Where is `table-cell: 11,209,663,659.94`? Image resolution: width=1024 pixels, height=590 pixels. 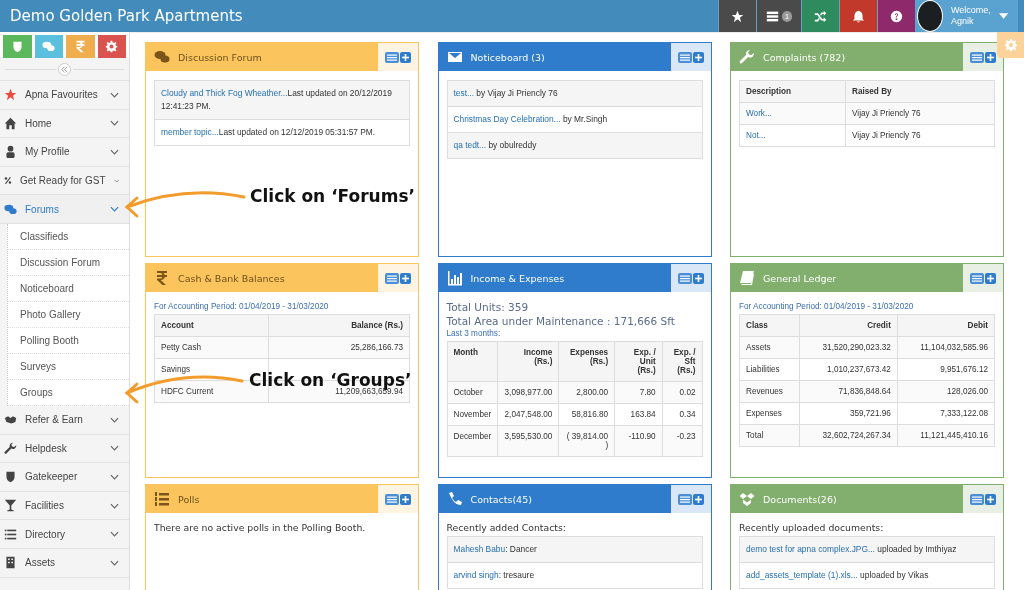
table-cell: 11,209,663,659.94 is located at coordinates (369, 391).